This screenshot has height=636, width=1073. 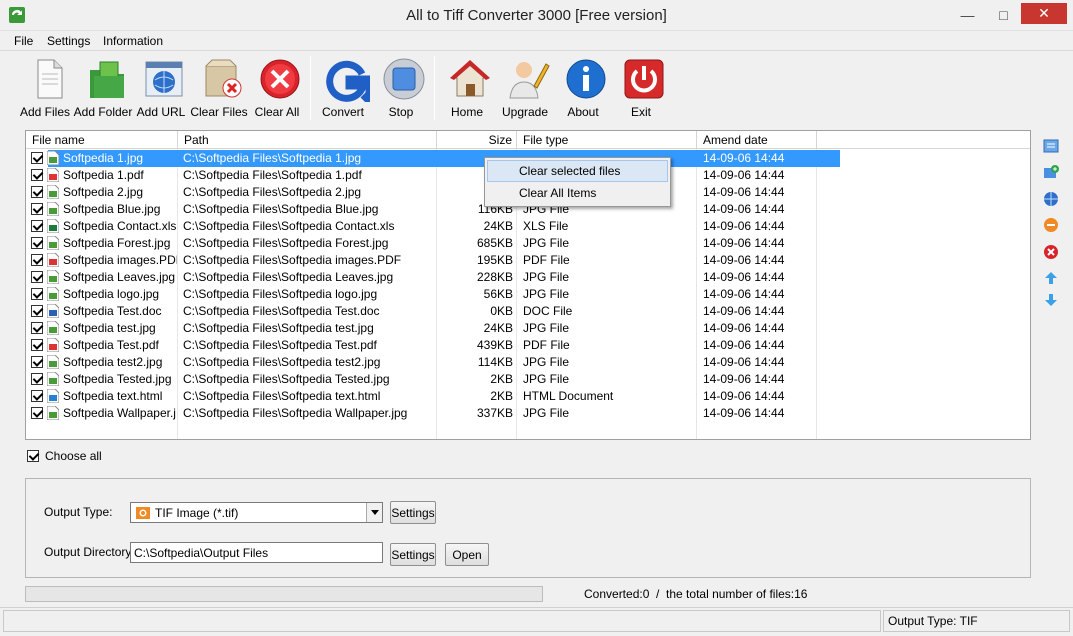 I want to click on minimize-button: —, so click(x=967, y=15).